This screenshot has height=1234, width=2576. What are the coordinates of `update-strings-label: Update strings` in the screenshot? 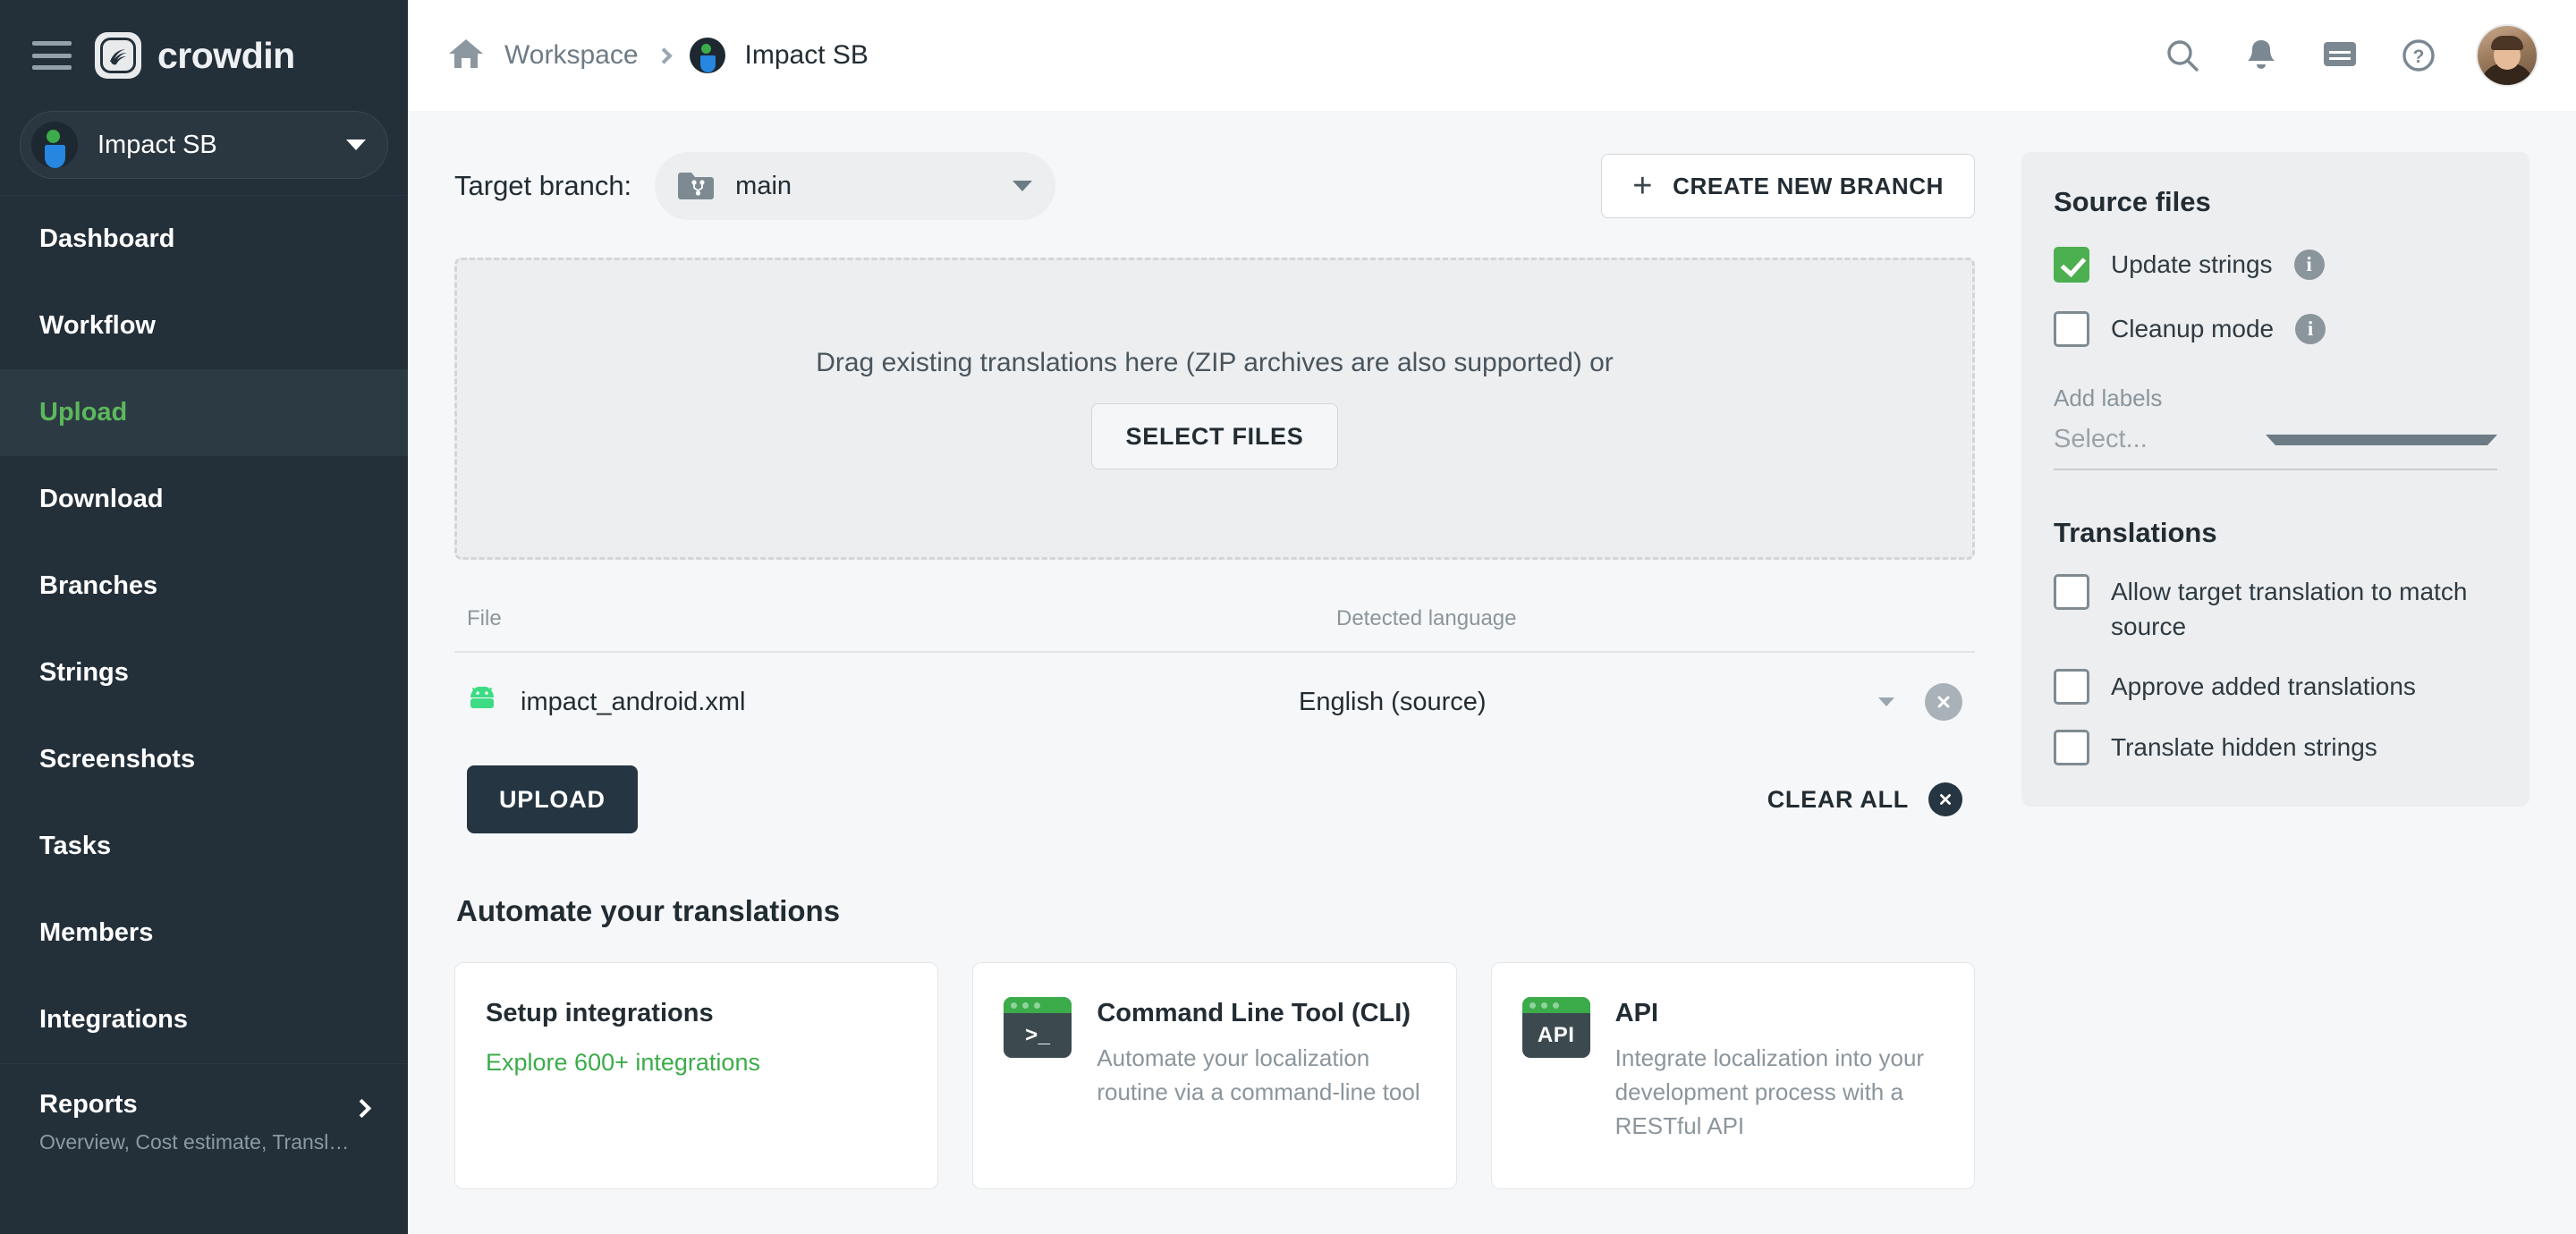 It's located at (2192, 264).